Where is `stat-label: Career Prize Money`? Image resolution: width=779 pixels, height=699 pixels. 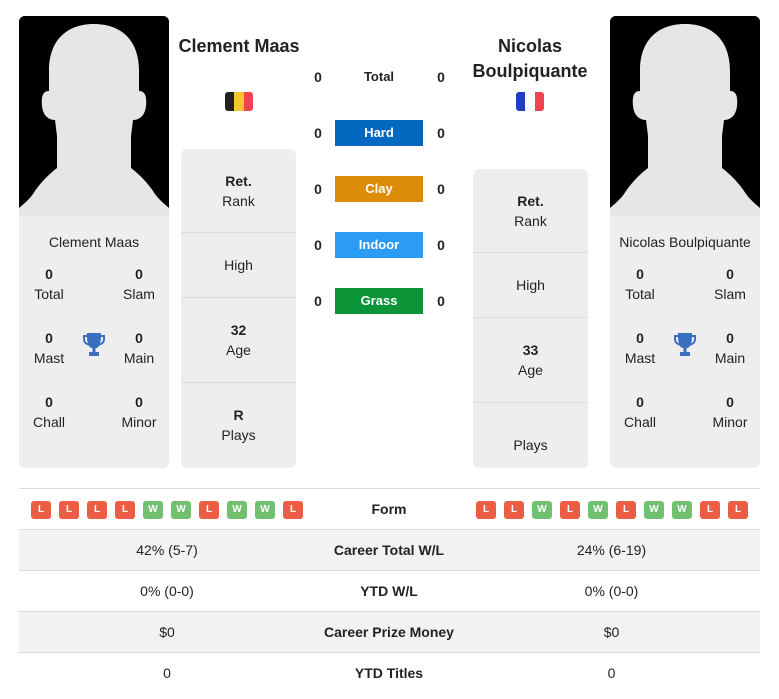
stat-label: Career Prize Money is located at coordinates (389, 632).